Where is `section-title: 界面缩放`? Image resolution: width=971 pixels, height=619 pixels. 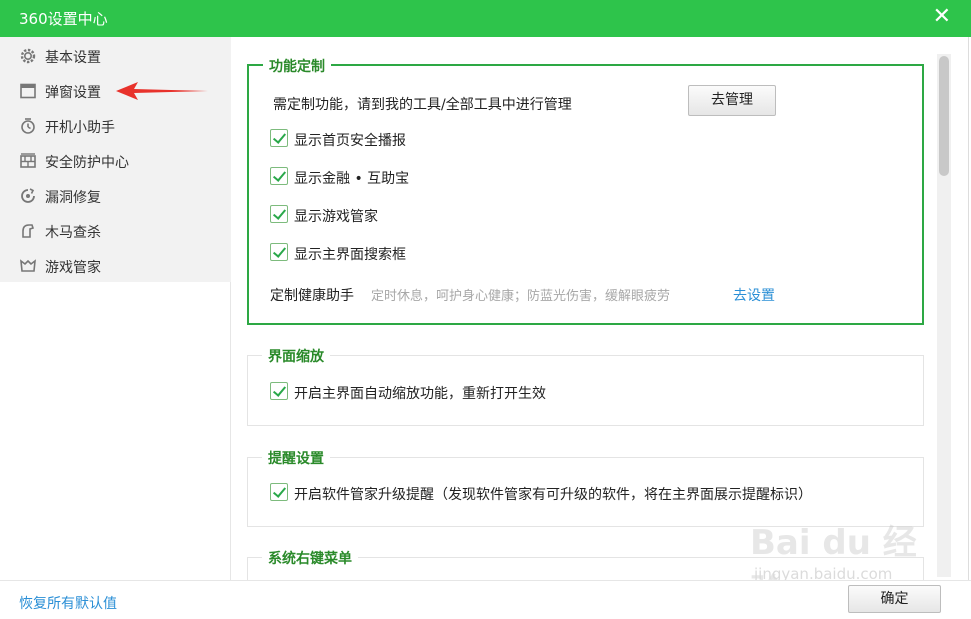 section-title: 界面缩放 is located at coordinates (296, 356).